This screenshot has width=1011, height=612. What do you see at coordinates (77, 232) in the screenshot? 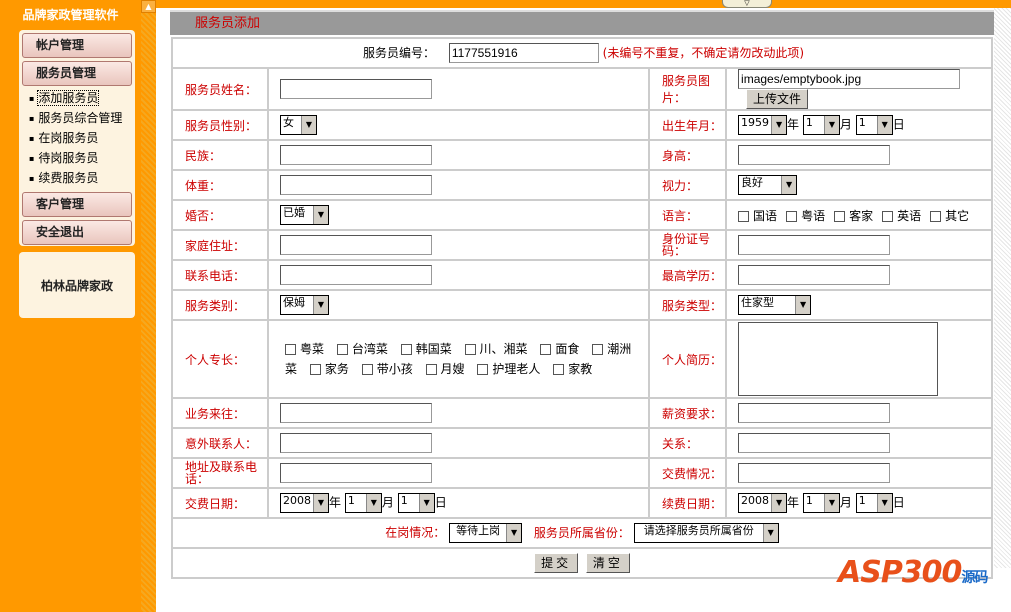
I see `menu-logout: 安全退出` at bounding box center [77, 232].